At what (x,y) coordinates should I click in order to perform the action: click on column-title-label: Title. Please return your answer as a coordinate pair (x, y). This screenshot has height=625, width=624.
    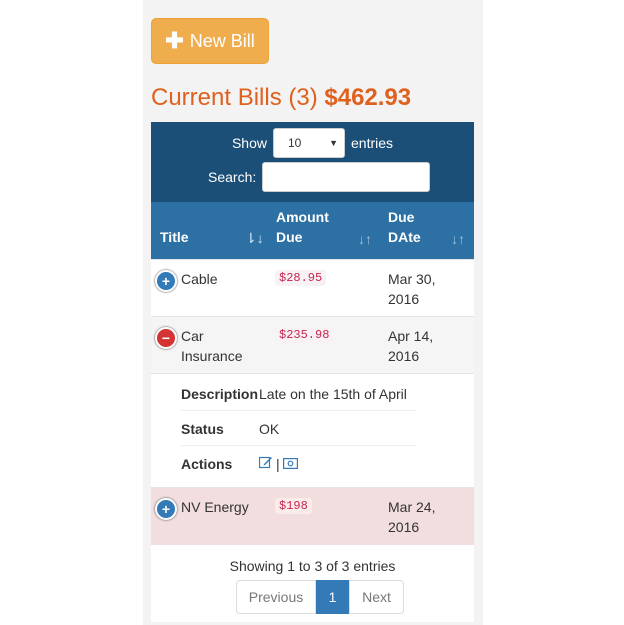
    Looking at the image, I should click on (174, 237).